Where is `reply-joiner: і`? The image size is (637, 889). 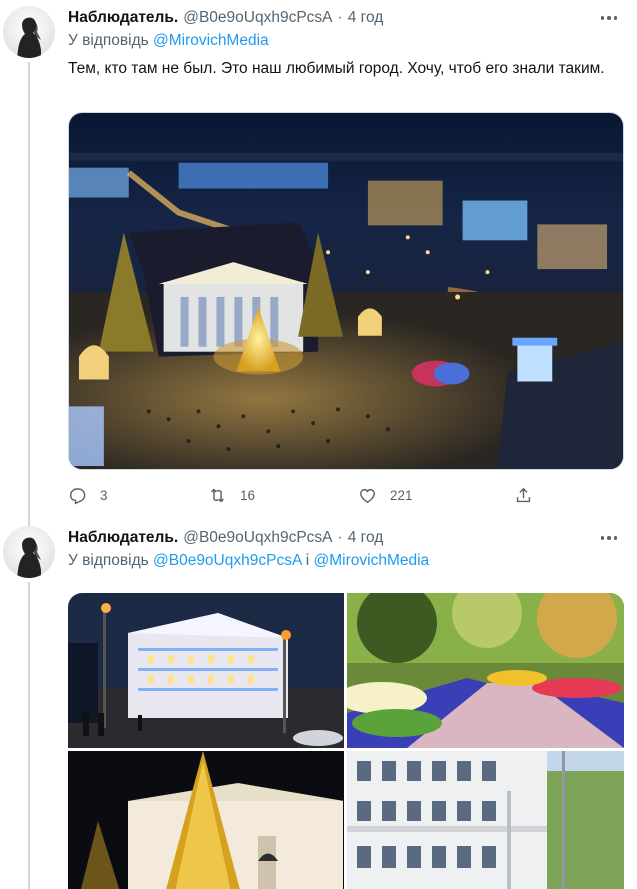 reply-joiner: і is located at coordinates (307, 560).